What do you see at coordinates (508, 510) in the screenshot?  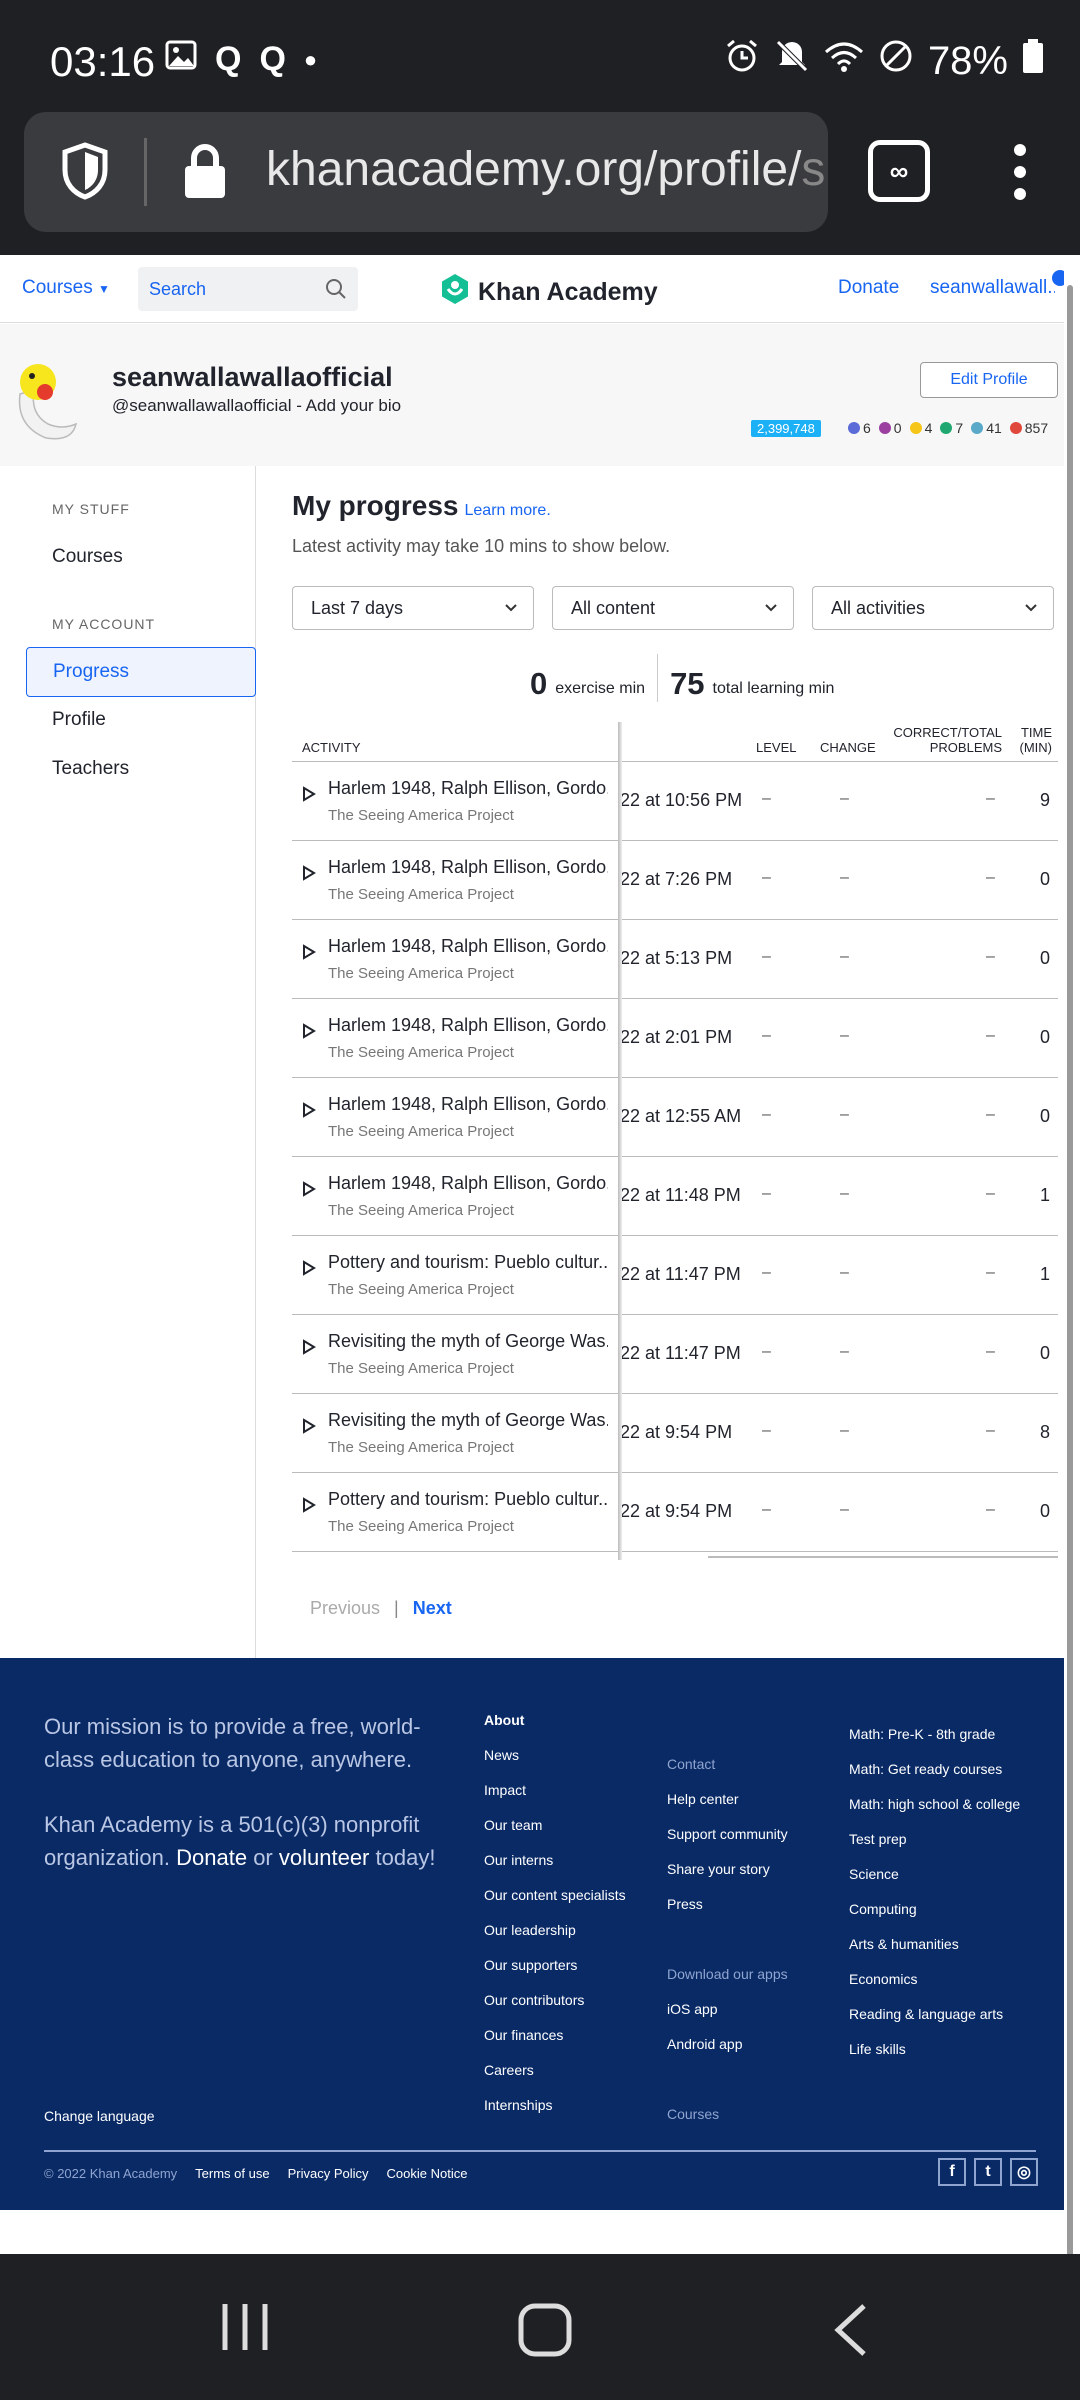 I see `learn-more-link: Learn more.` at bounding box center [508, 510].